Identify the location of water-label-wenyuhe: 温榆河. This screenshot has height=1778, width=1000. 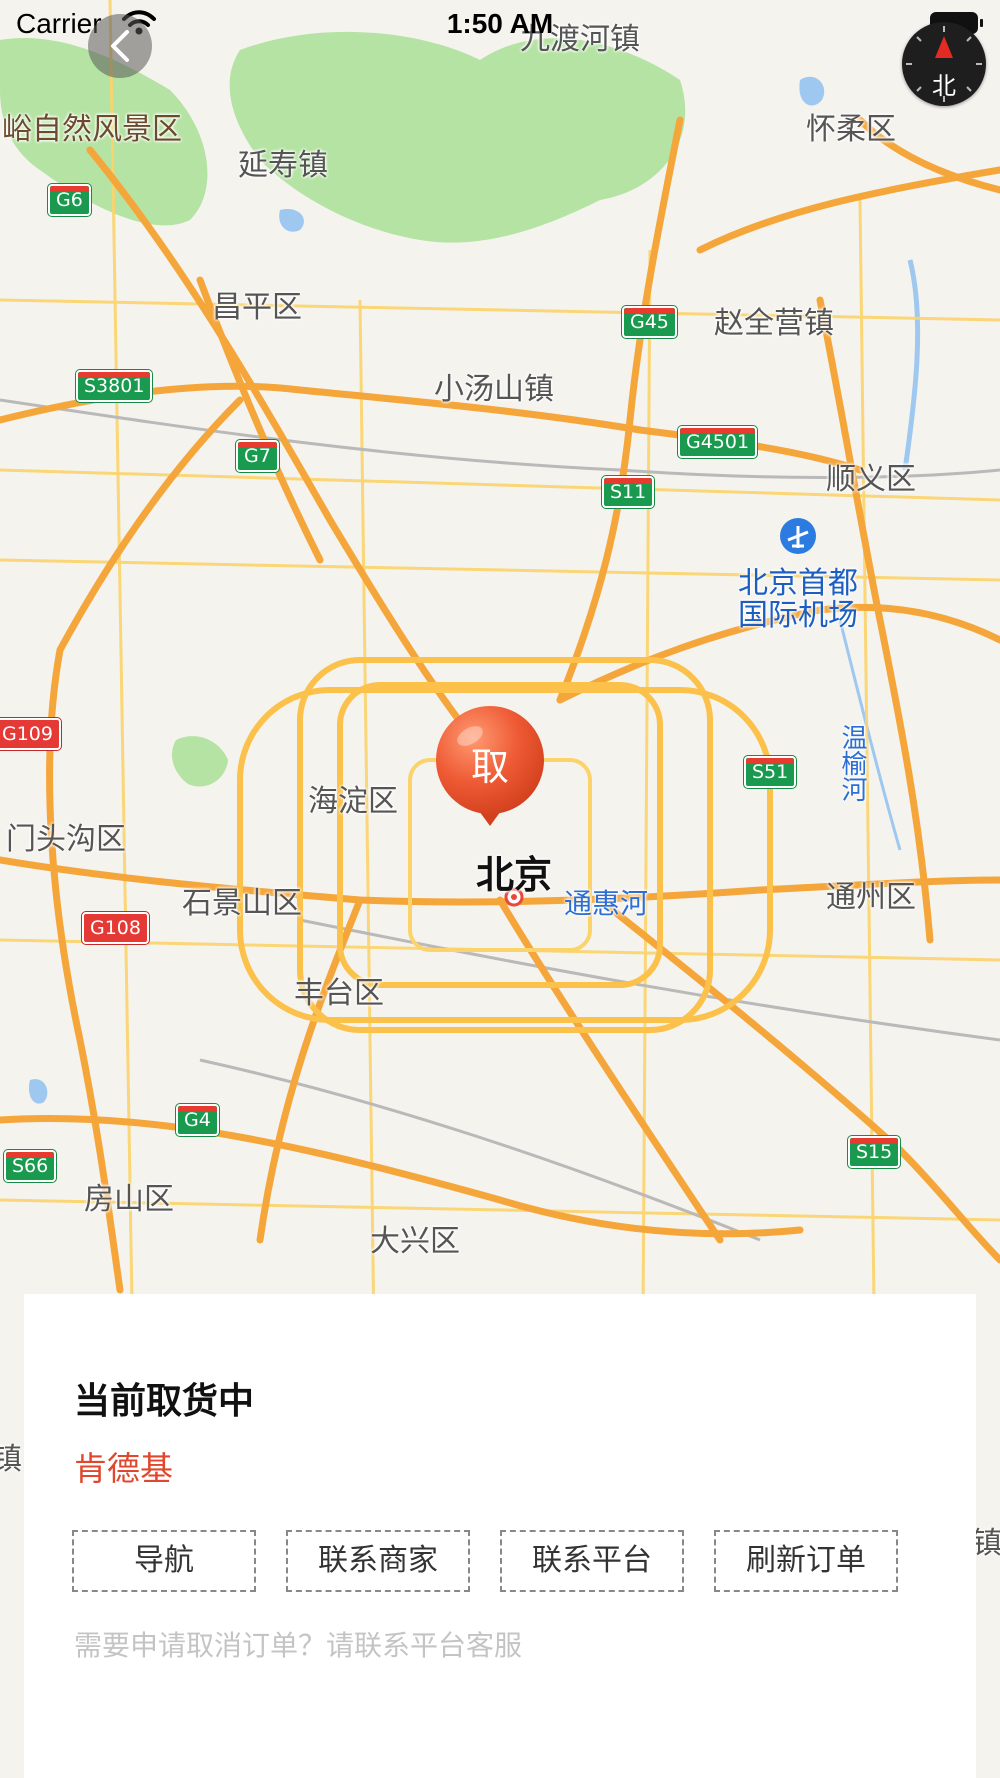
(852, 763).